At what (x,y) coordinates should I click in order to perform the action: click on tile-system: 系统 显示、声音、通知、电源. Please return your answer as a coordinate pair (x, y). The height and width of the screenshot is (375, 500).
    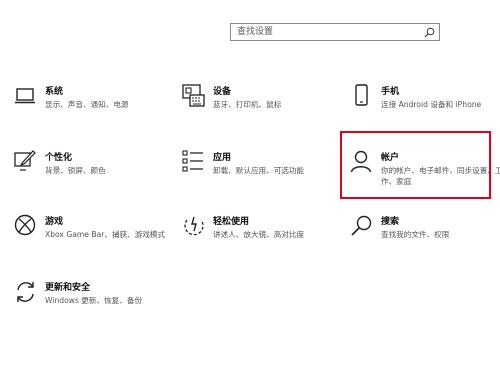
    Looking at the image, I should click on (89, 107).